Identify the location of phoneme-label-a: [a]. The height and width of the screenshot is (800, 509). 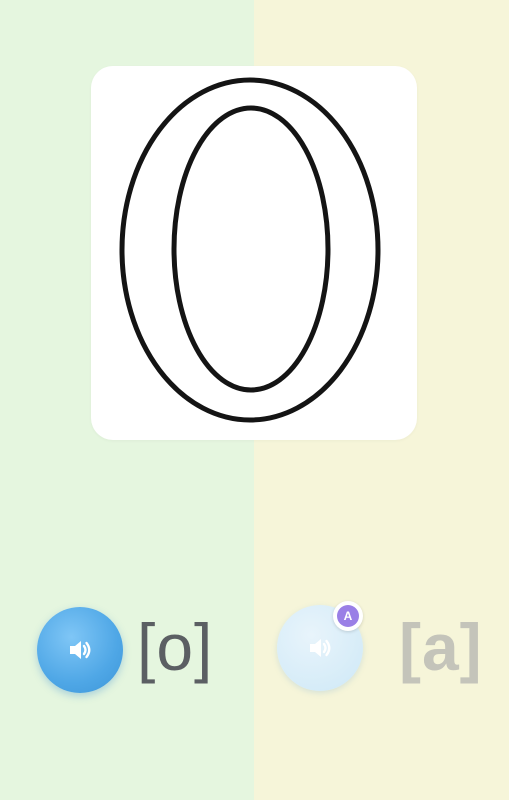
(441, 647).